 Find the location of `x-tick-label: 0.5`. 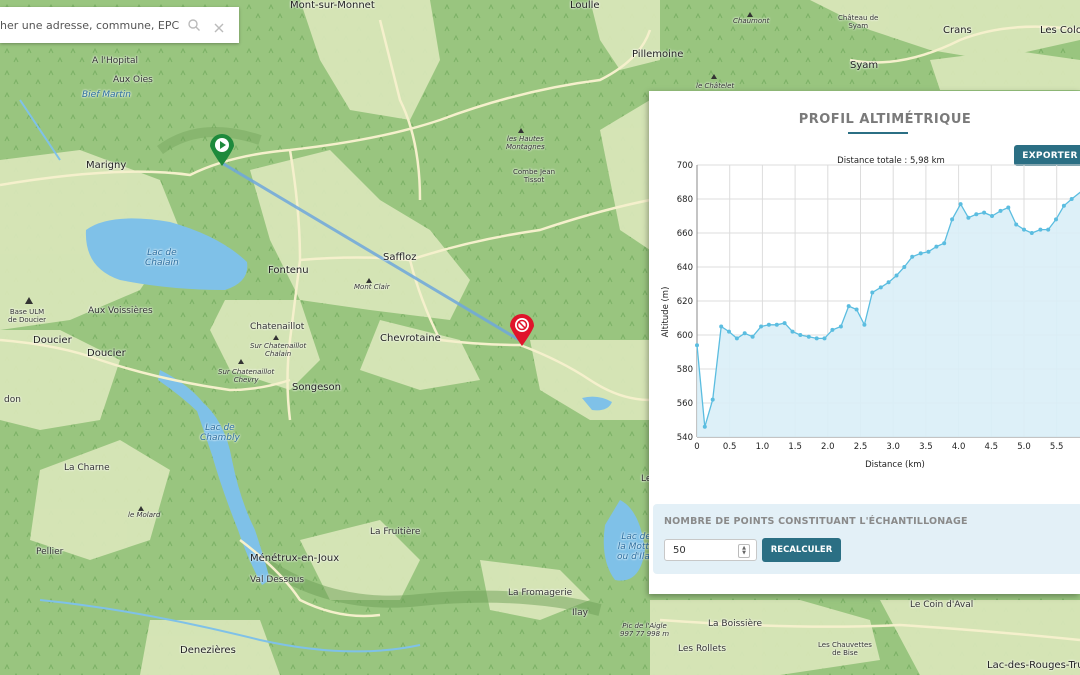

x-tick-label: 0.5 is located at coordinates (730, 447).